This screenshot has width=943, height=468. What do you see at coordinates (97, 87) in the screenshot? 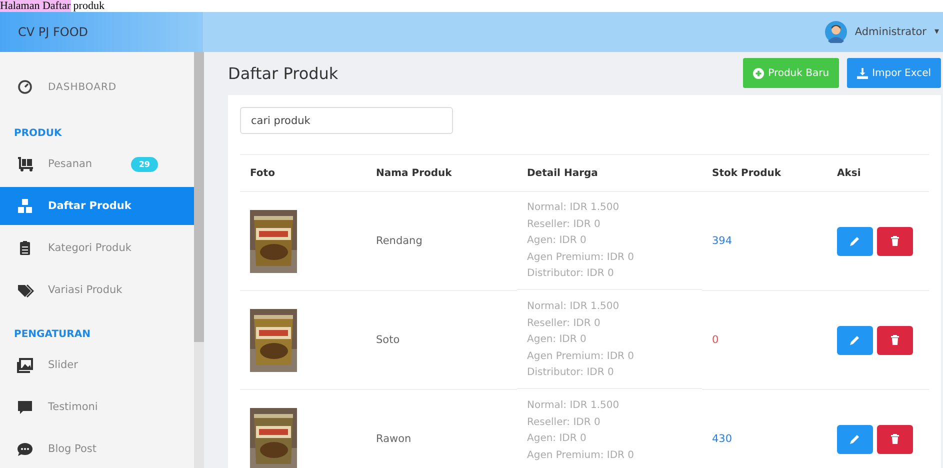
I see `nav-item: DASHBOARD` at bounding box center [97, 87].